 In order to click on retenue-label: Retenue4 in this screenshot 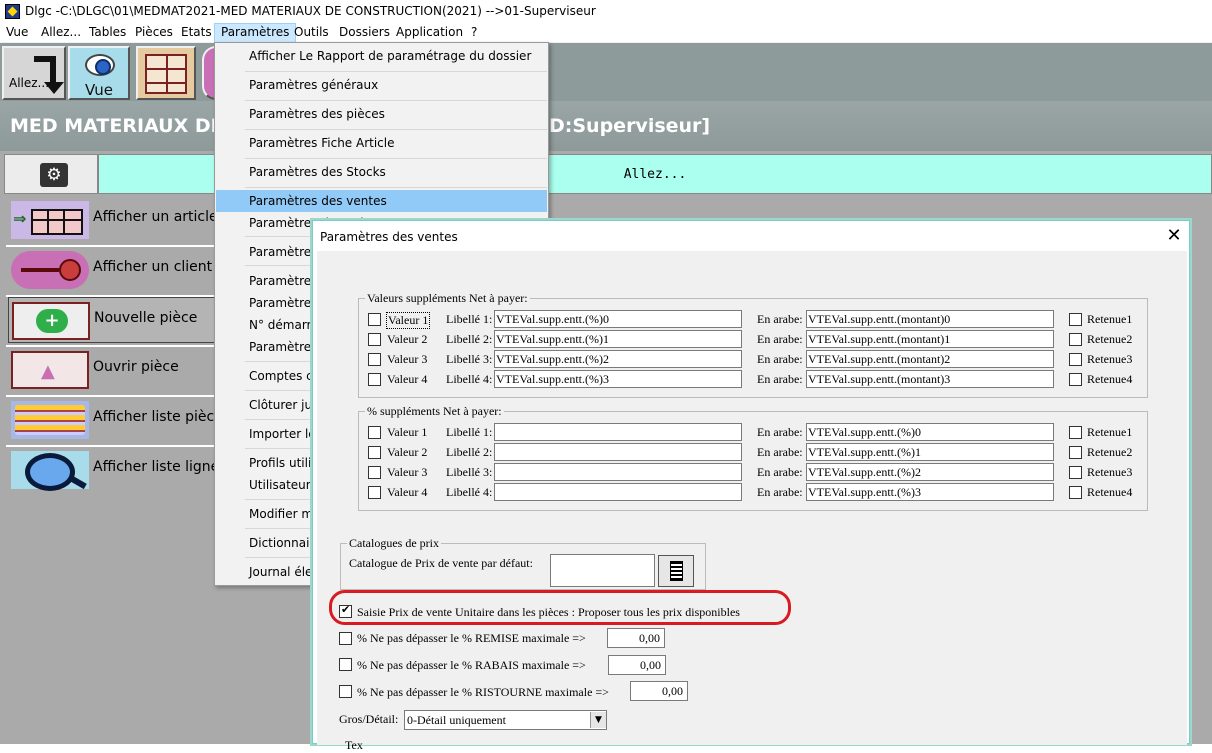, I will do `click(1110, 379)`.